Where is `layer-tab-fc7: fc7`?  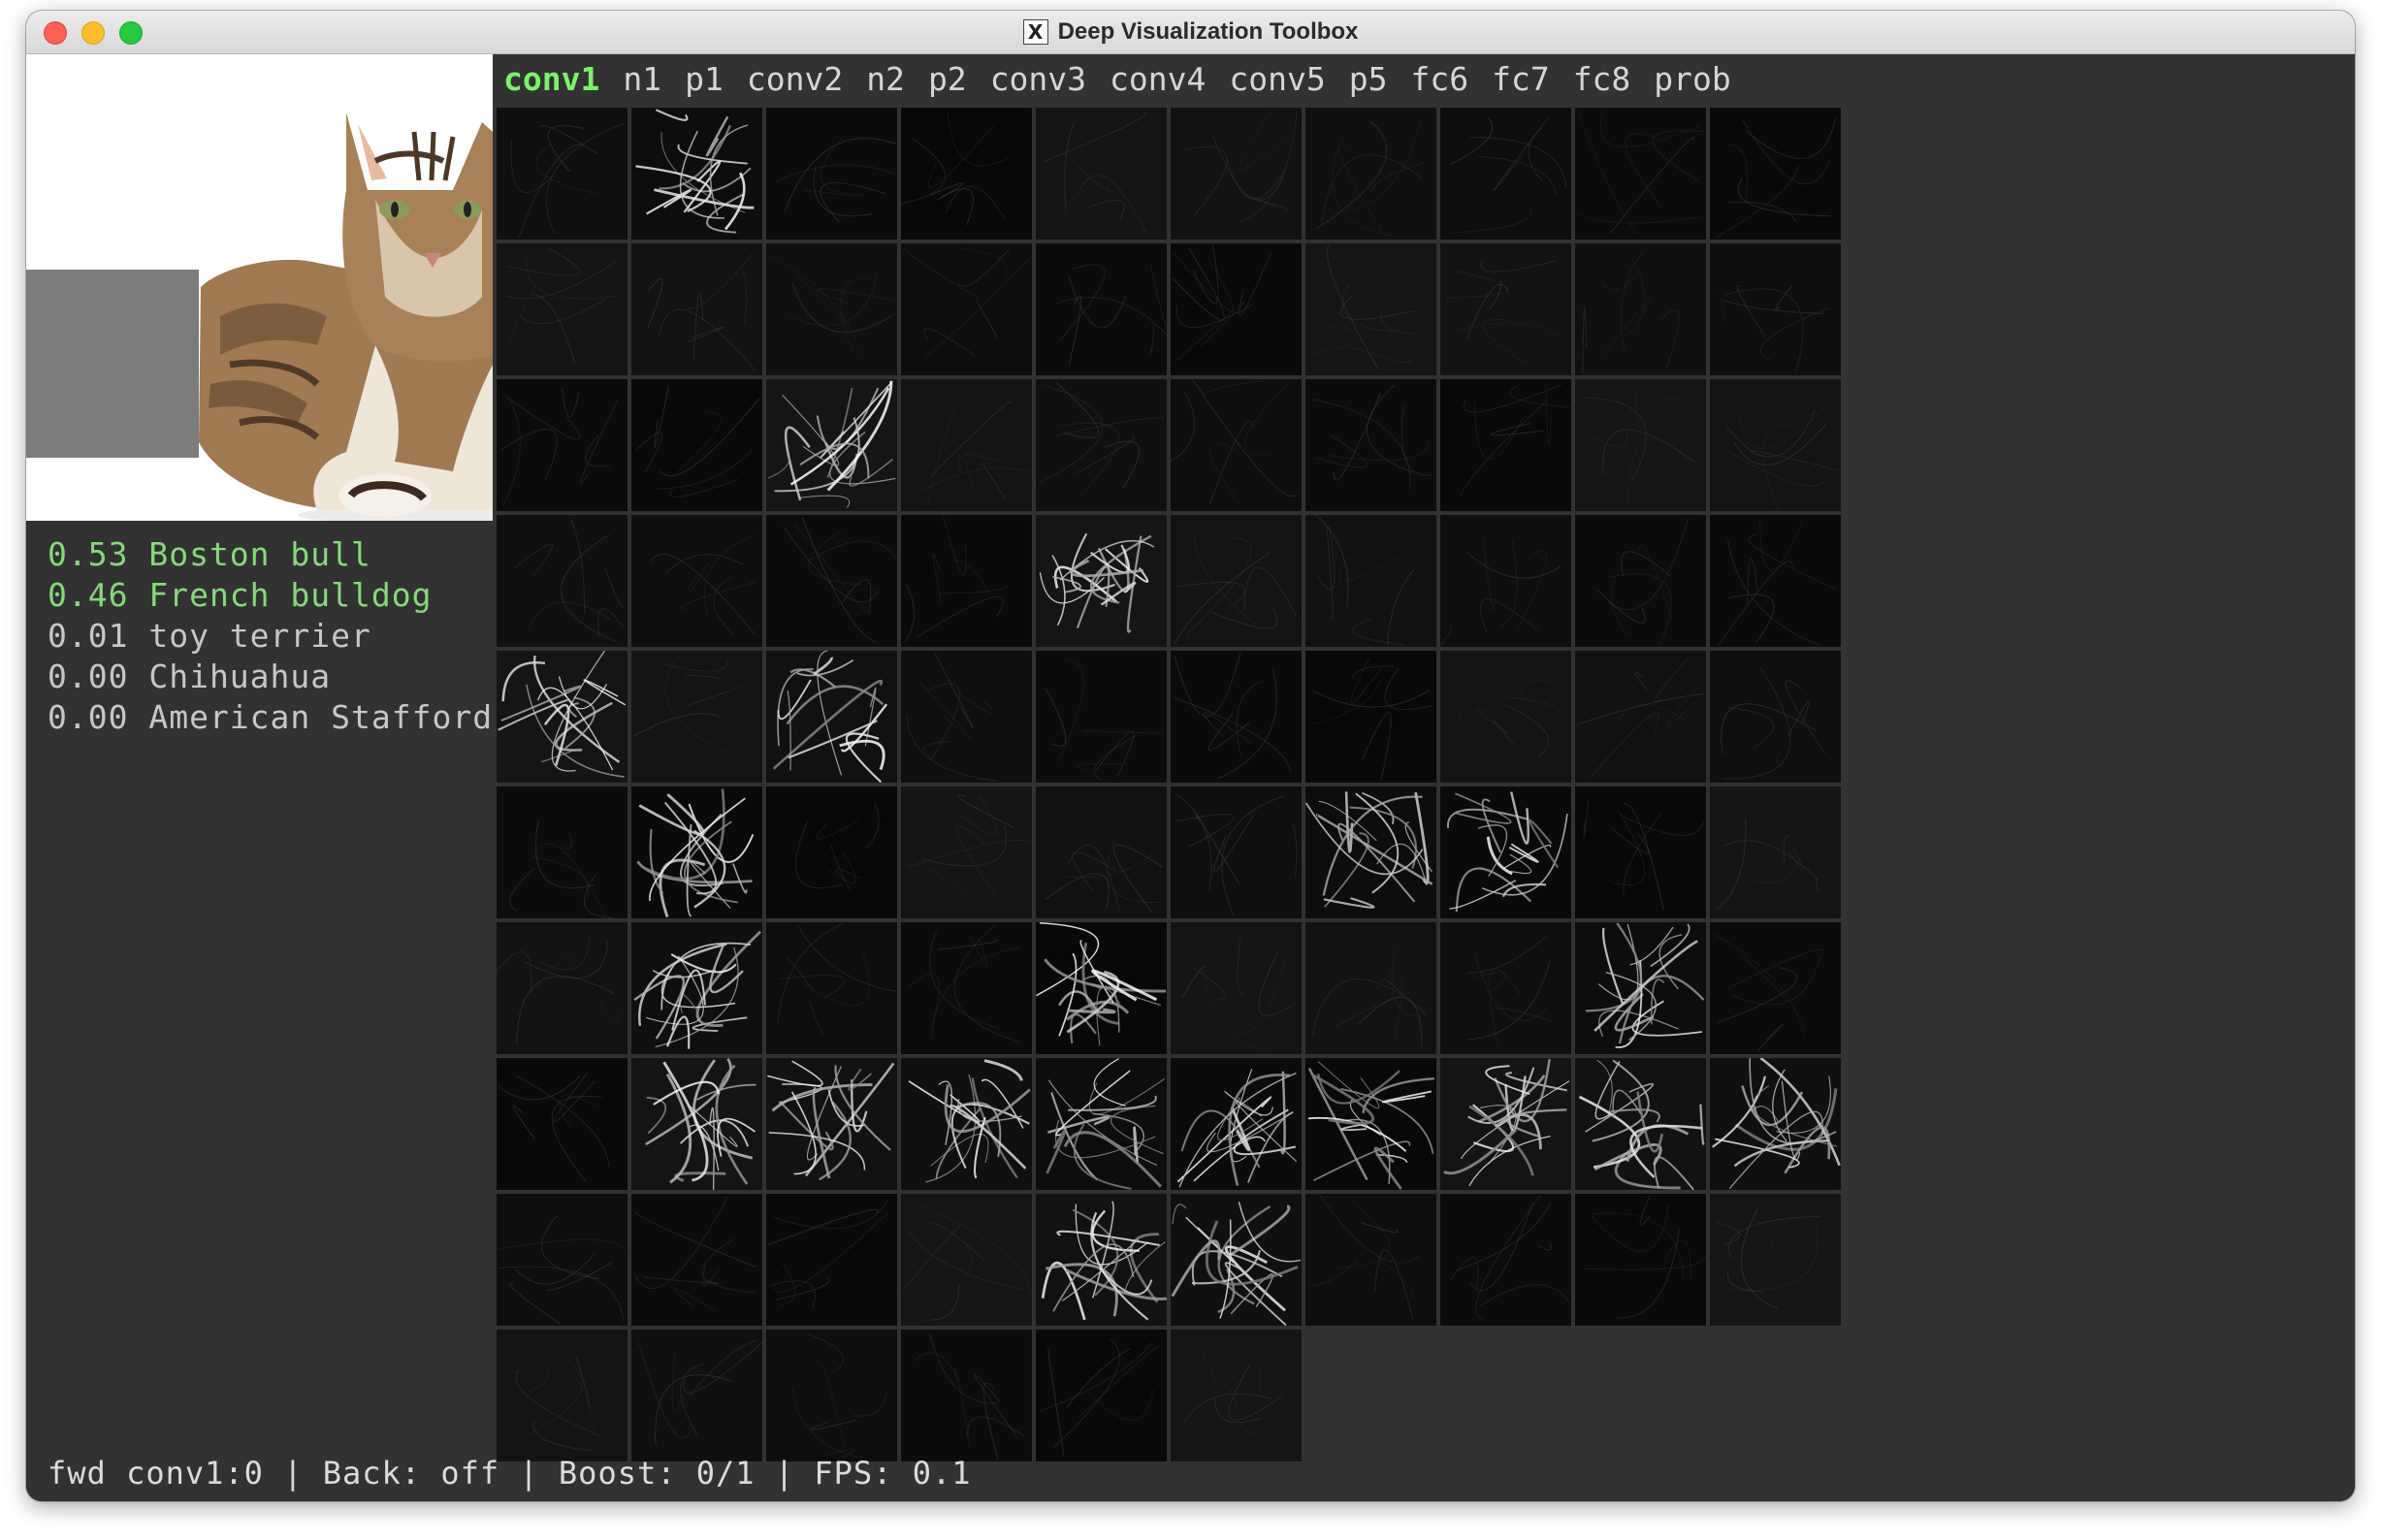 layer-tab-fc7: fc7 is located at coordinates (1521, 79).